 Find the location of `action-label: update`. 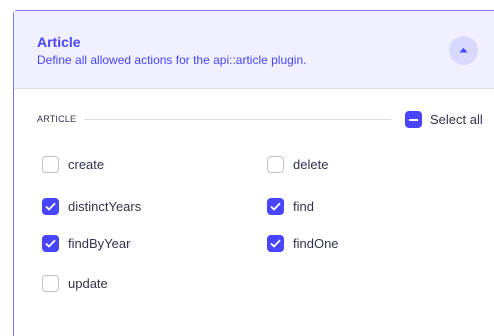

action-label: update is located at coordinates (88, 283).